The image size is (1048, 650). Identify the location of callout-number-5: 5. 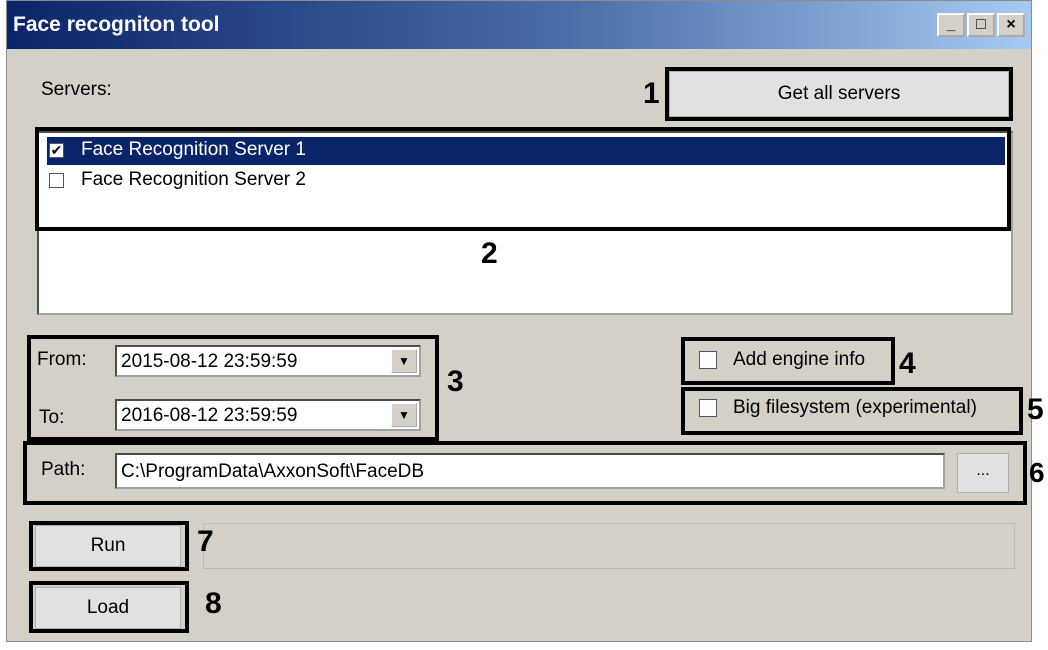
(1035, 409).